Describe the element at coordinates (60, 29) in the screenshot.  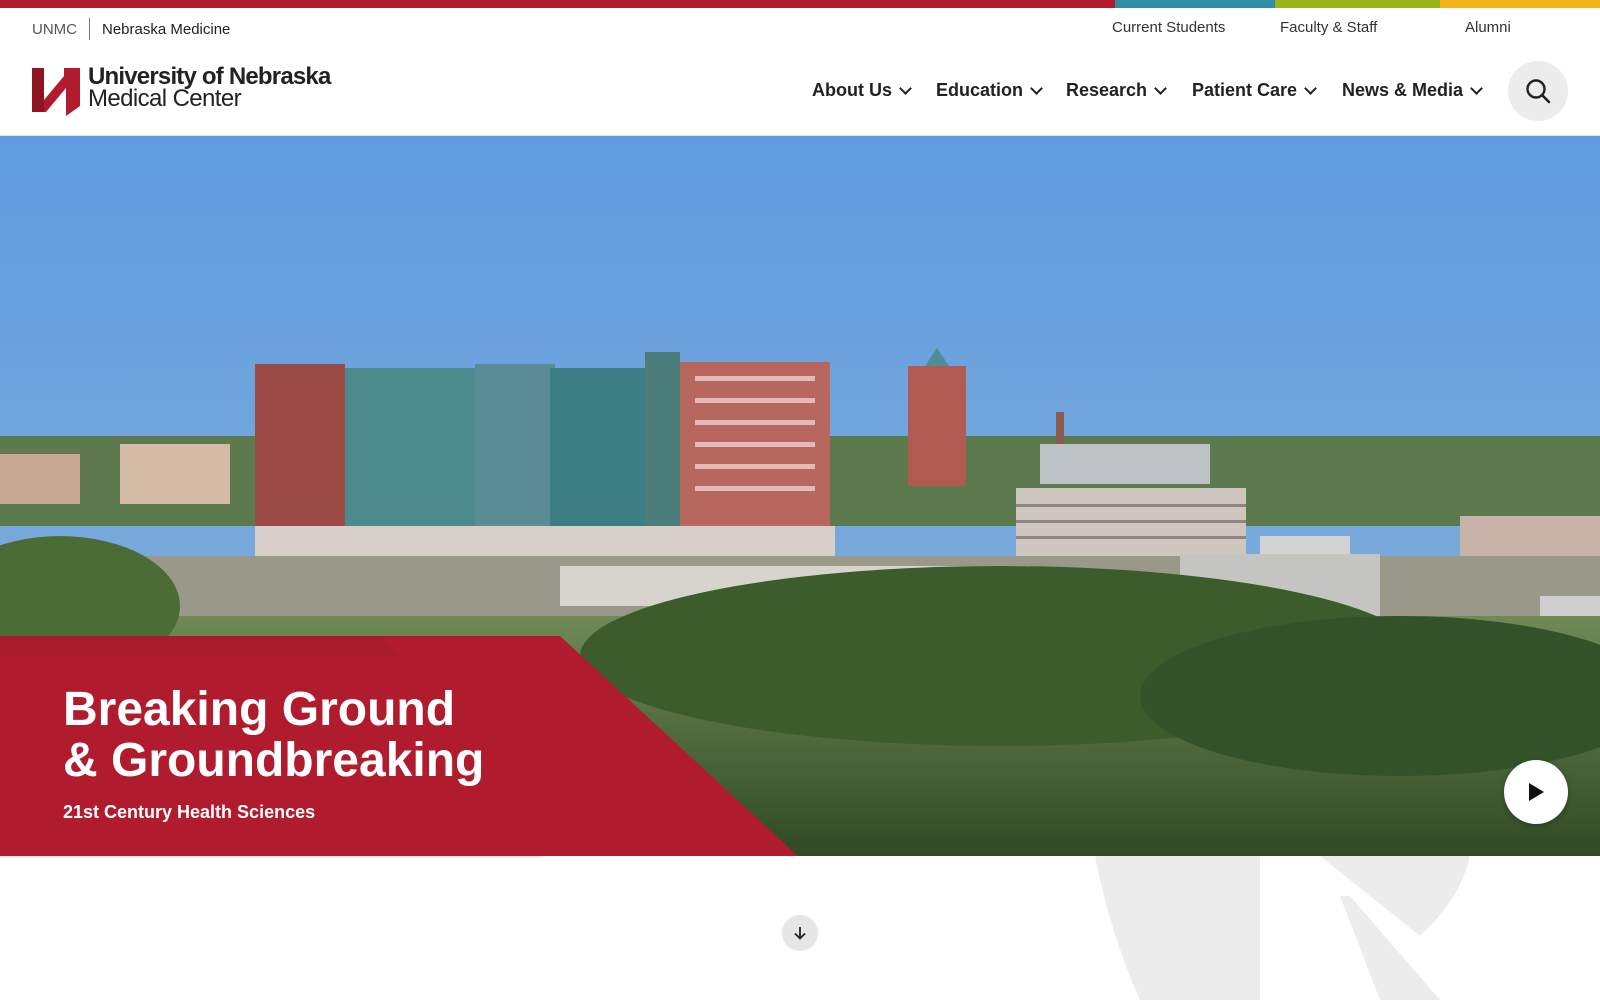
I see `unmc-link: UNMC` at that location.